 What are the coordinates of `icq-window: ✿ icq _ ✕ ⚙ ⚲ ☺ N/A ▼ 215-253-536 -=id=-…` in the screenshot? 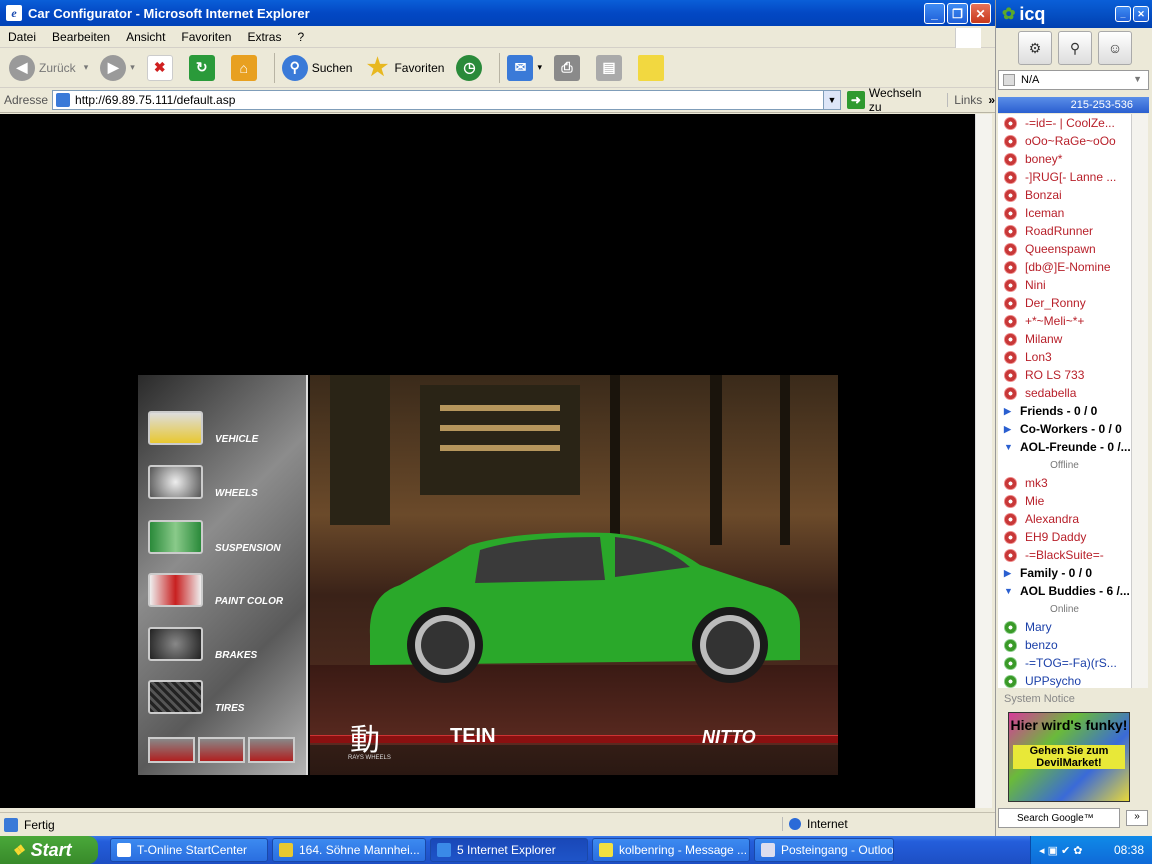 It's located at (1073, 418).